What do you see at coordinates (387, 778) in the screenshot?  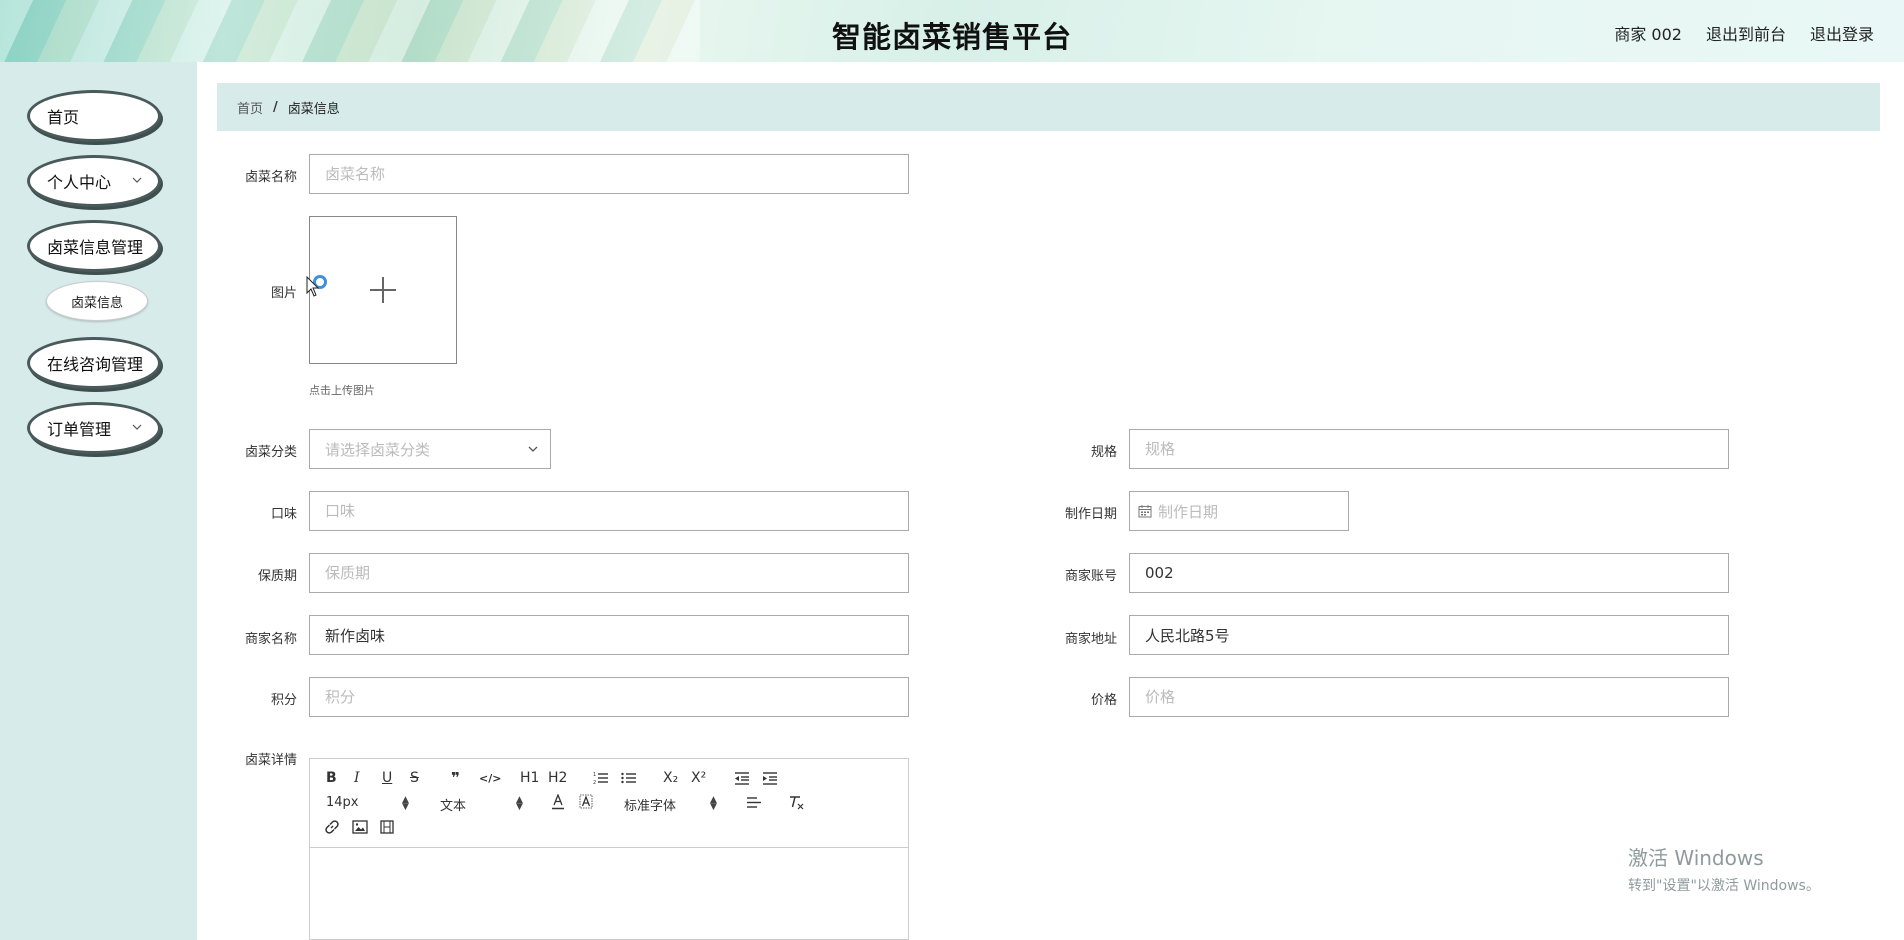 I see `underline-button: U` at bounding box center [387, 778].